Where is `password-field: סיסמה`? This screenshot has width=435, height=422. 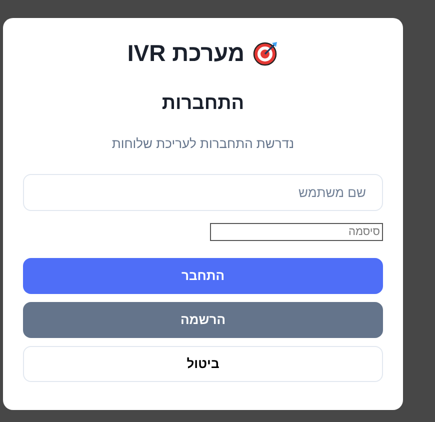 password-field: סיסמה is located at coordinates (296, 232).